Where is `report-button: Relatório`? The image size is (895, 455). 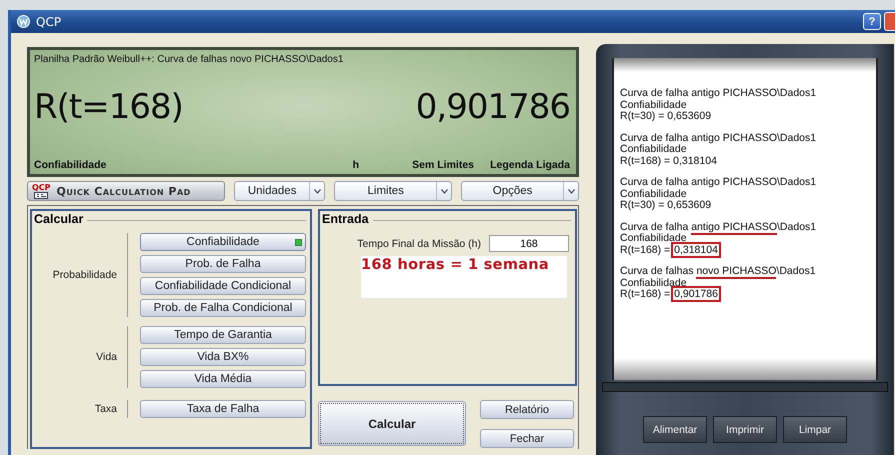
report-button: Relatório is located at coordinates (527, 409).